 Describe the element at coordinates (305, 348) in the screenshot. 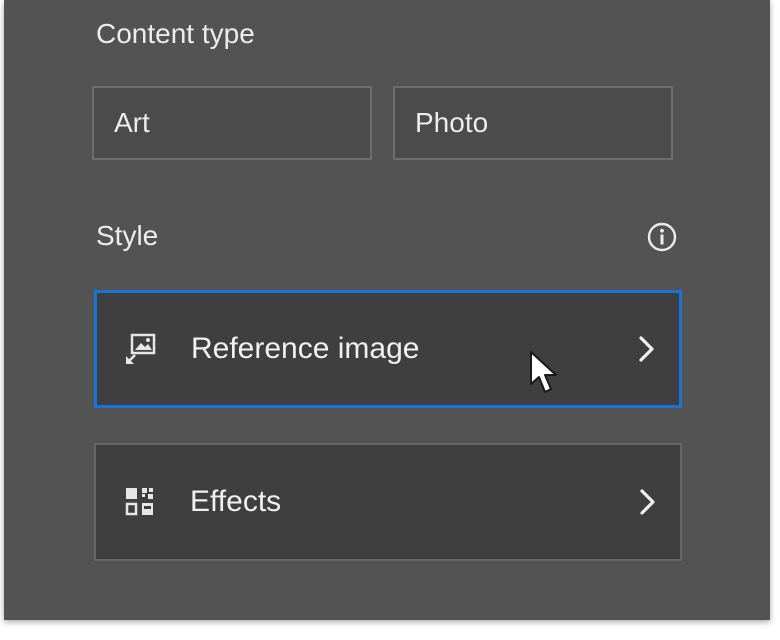

I see `reference-image-label: Reference image` at that location.